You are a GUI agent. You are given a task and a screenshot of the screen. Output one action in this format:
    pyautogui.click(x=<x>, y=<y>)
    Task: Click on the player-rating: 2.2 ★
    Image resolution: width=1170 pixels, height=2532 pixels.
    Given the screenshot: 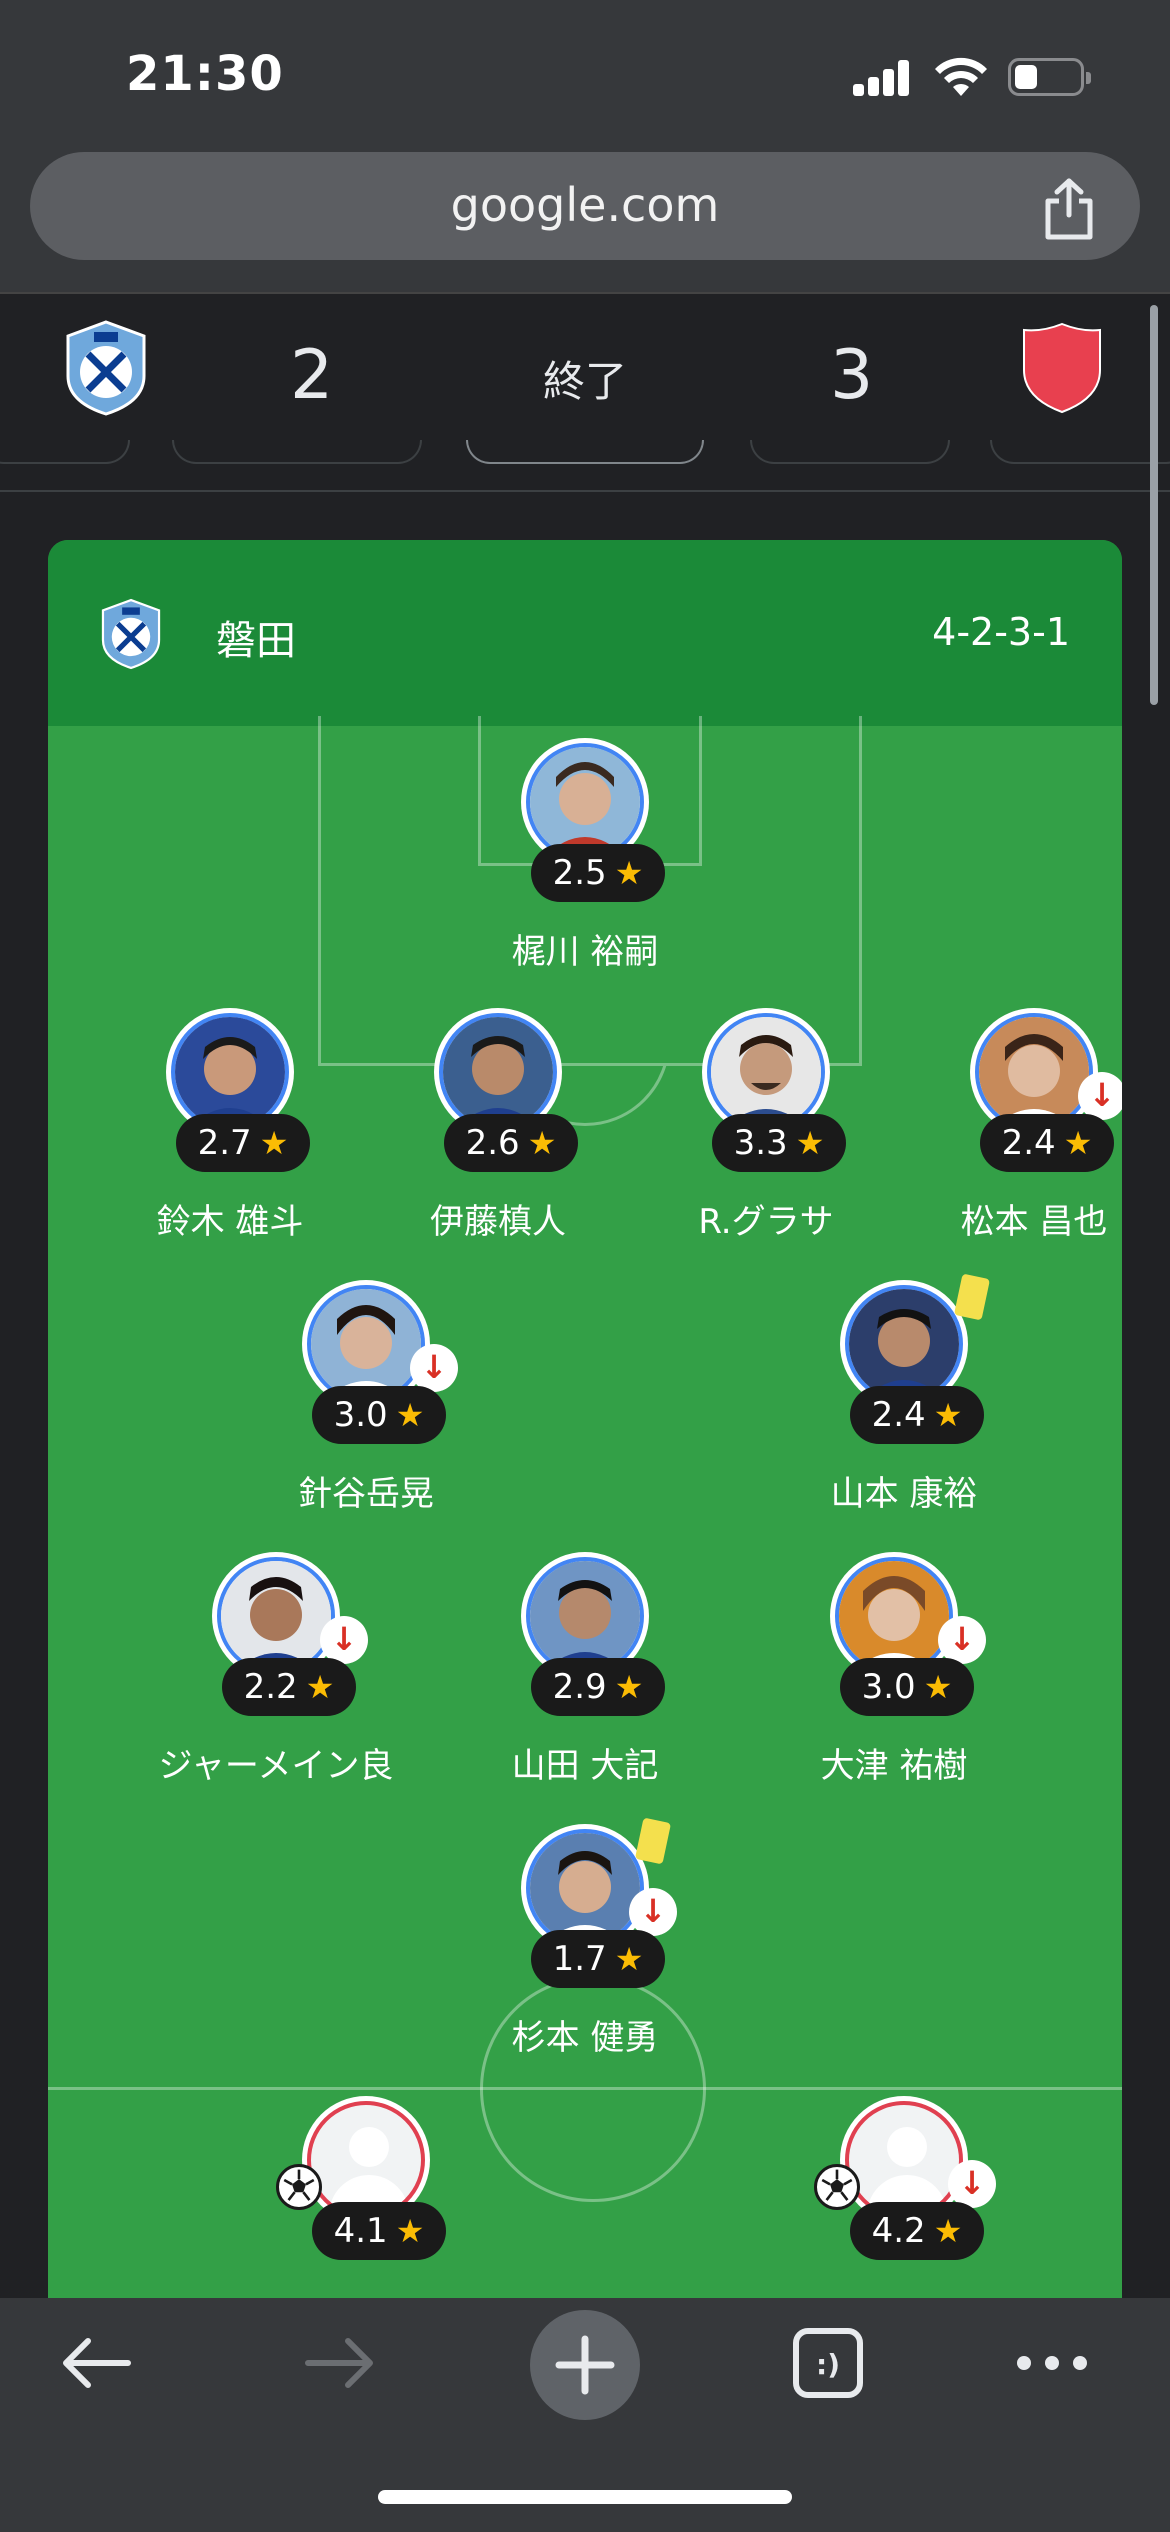 What is the action you would take?
    pyautogui.click(x=289, y=1687)
    